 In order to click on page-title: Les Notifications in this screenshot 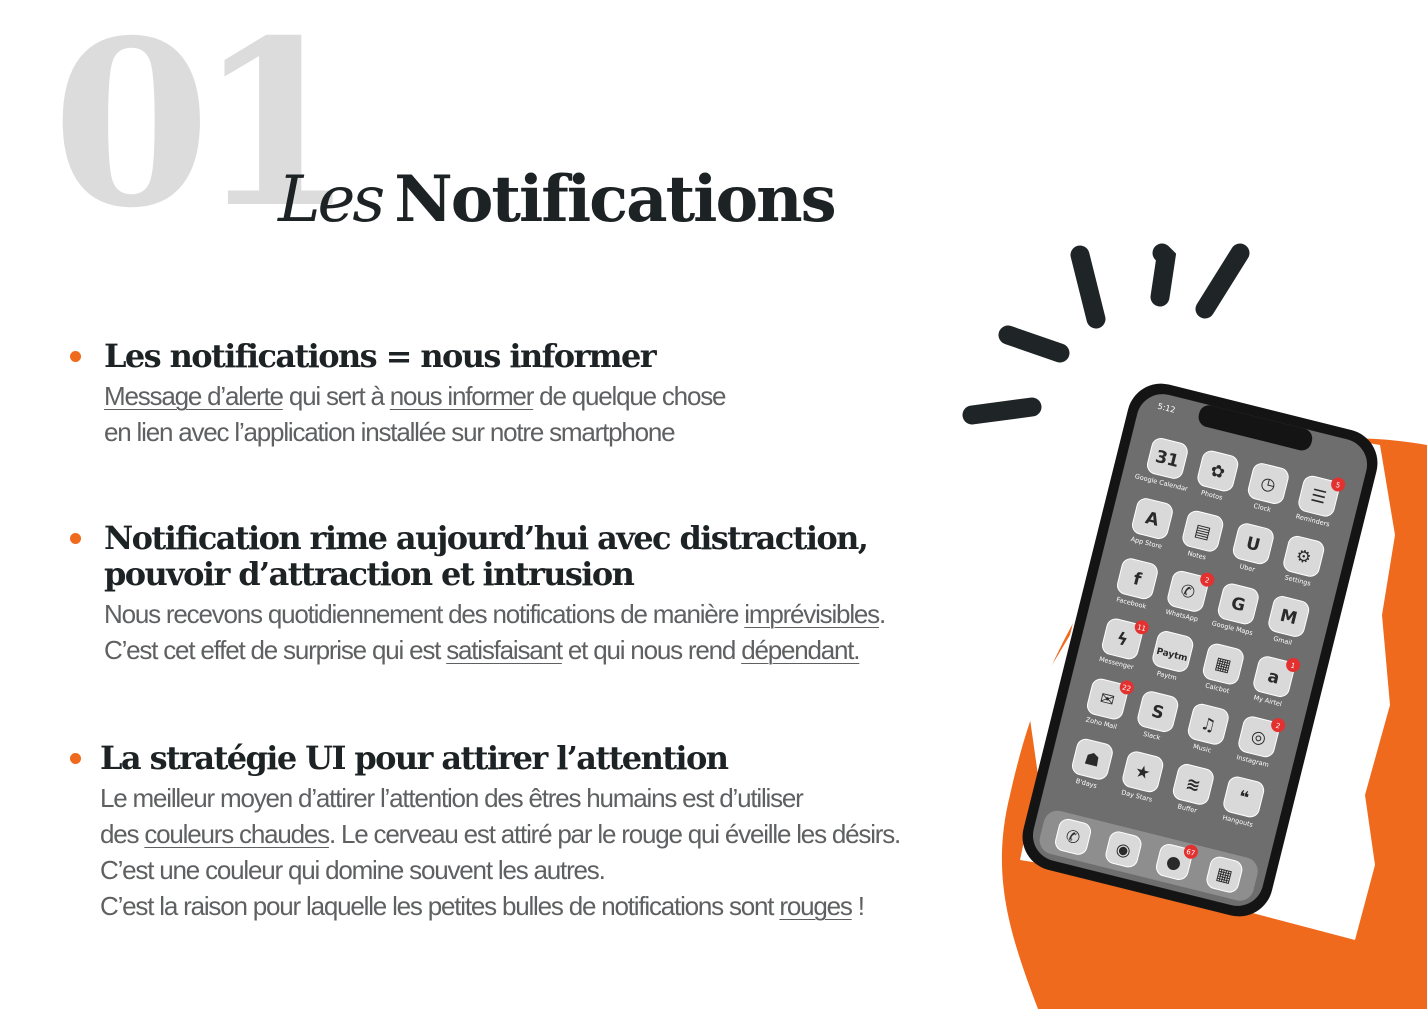, I will do `click(557, 200)`.